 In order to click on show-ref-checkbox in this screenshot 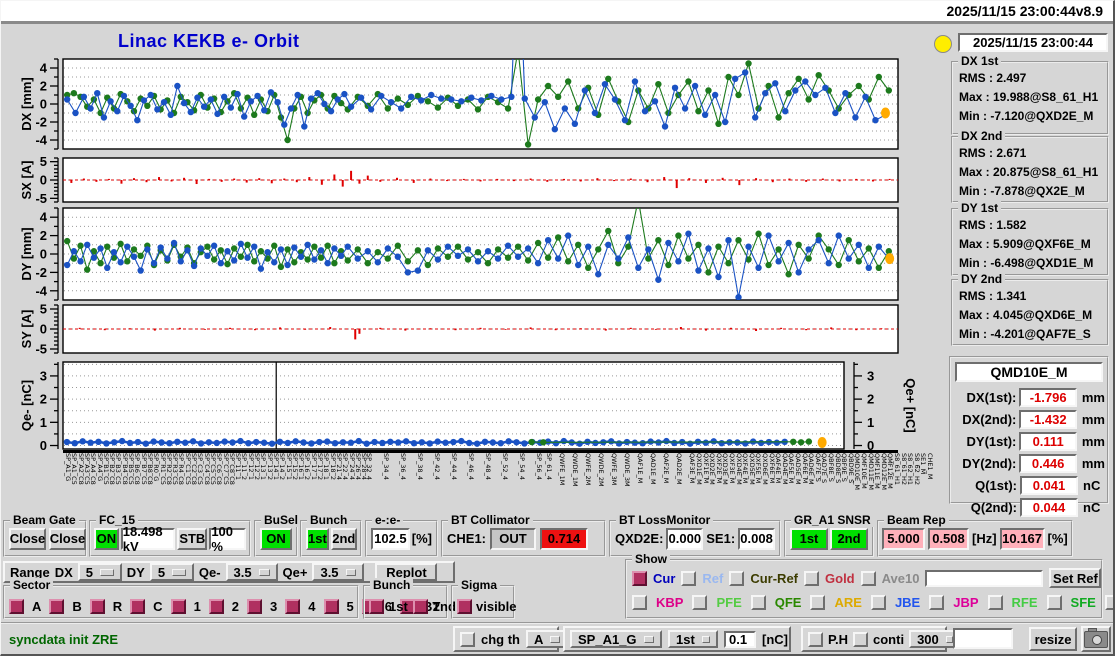, I will do `click(689, 578)`.